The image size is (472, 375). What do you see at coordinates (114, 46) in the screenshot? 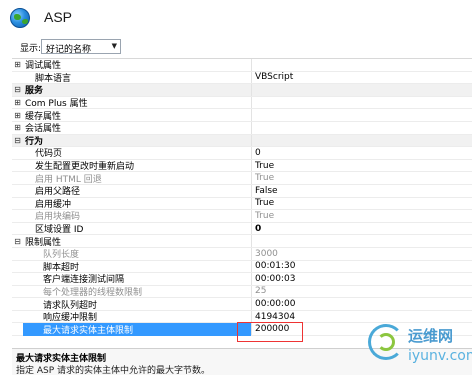
I see `chevron-down-icon: ▼` at bounding box center [114, 46].